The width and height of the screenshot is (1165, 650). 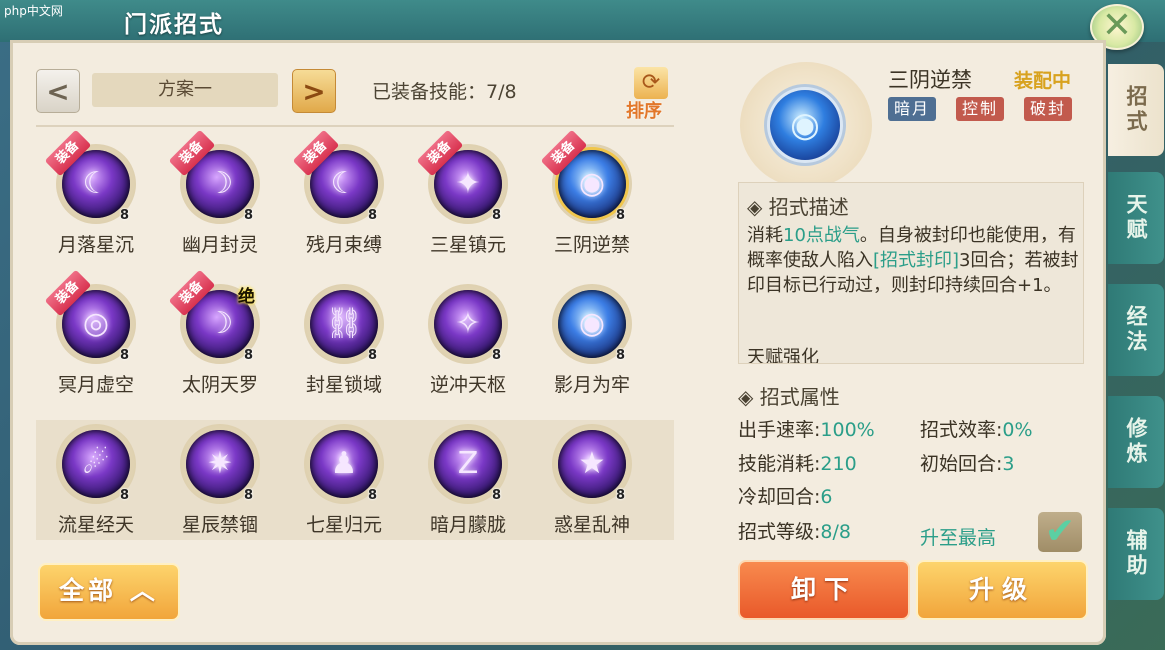 What do you see at coordinates (930, 80) in the screenshot?
I see `selected-skill-name: 三阴逆禁` at bounding box center [930, 80].